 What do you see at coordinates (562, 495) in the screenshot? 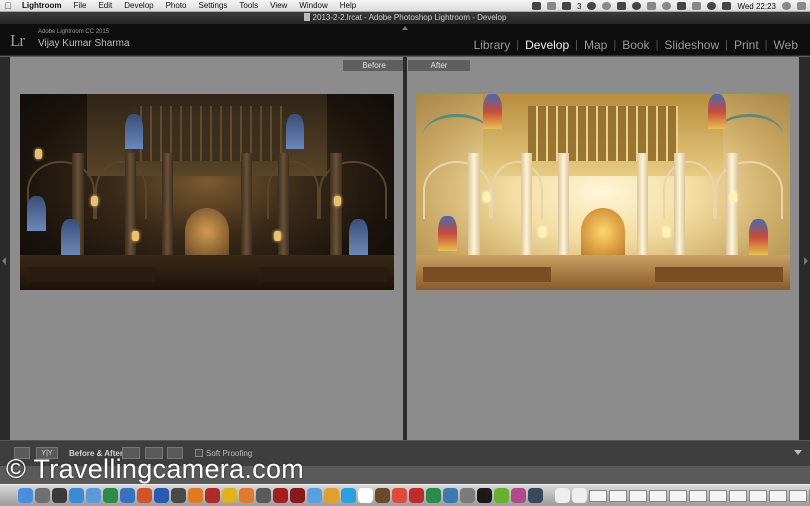
I see `document-icon` at bounding box center [562, 495].